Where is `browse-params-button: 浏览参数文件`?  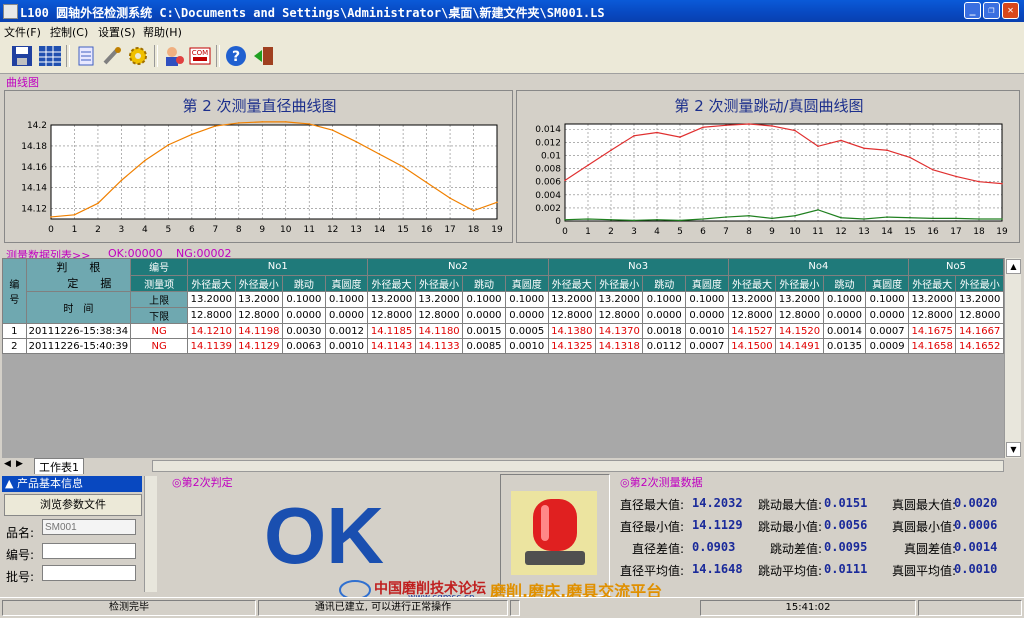 browse-params-button: 浏览参数文件 is located at coordinates (73, 505).